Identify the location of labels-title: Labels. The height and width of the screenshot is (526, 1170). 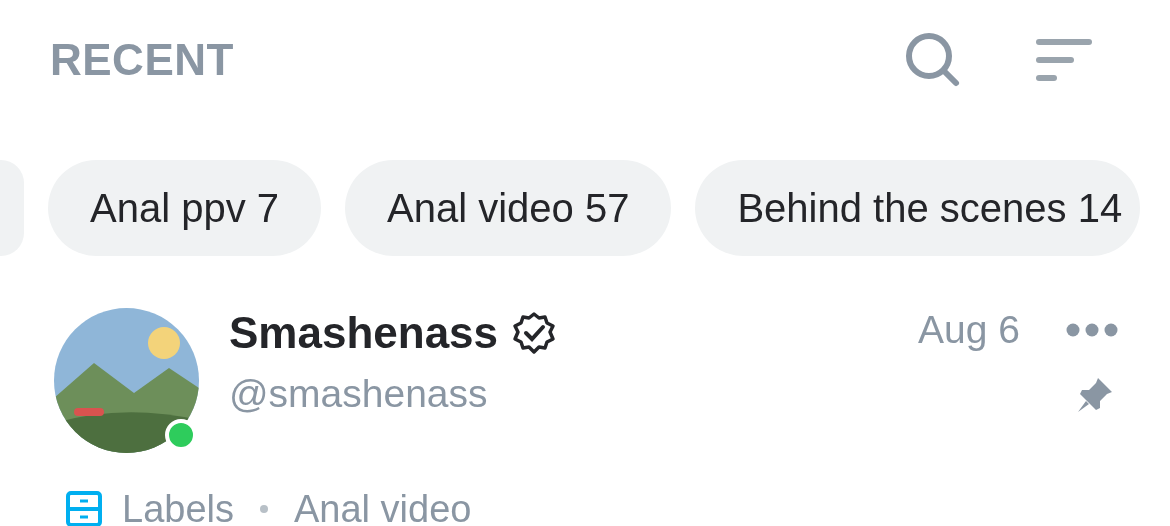
(178, 506).